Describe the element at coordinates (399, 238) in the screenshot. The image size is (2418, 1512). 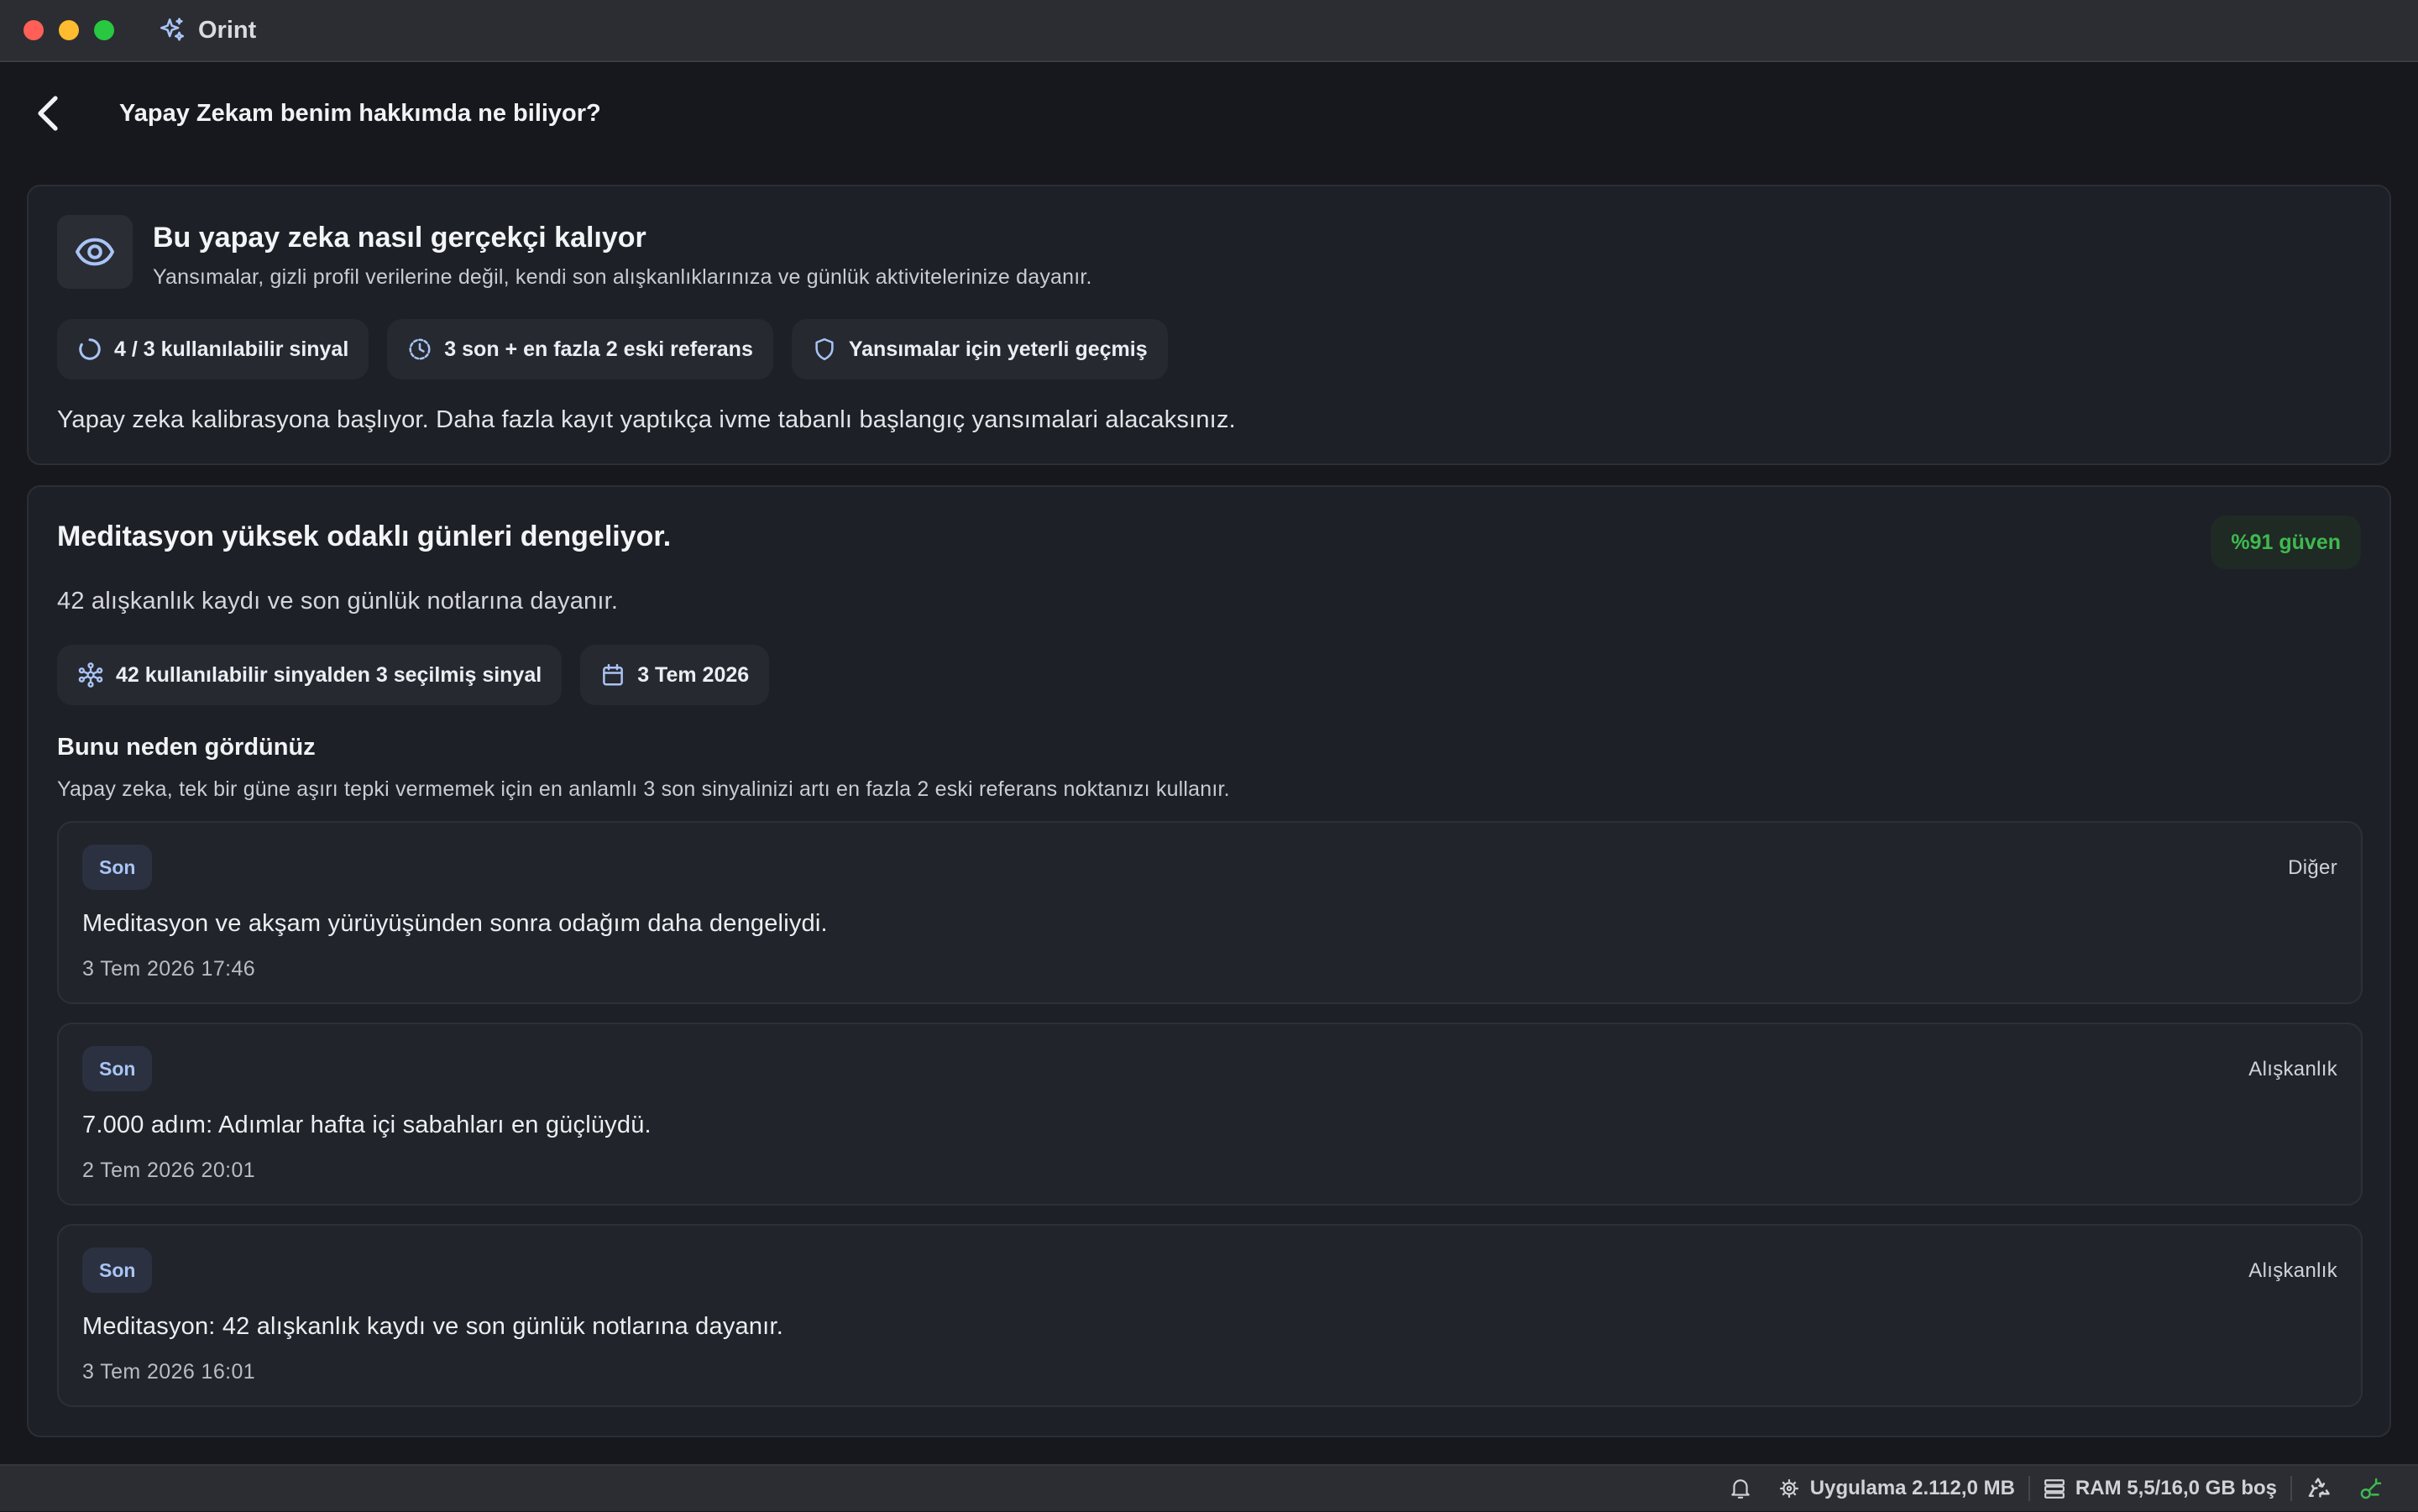
I see `info-card-title: Bu yapay zeka nasıl gerçekçi kalıyor` at that location.